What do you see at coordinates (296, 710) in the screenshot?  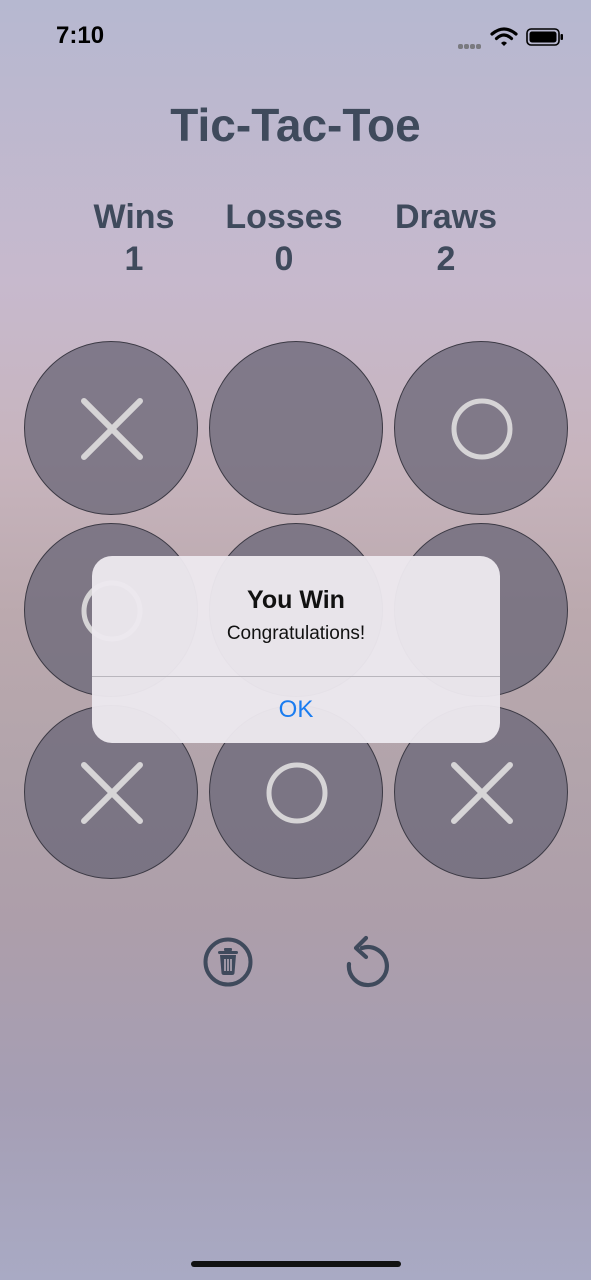 I see `alert-ok-button: OK` at bounding box center [296, 710].